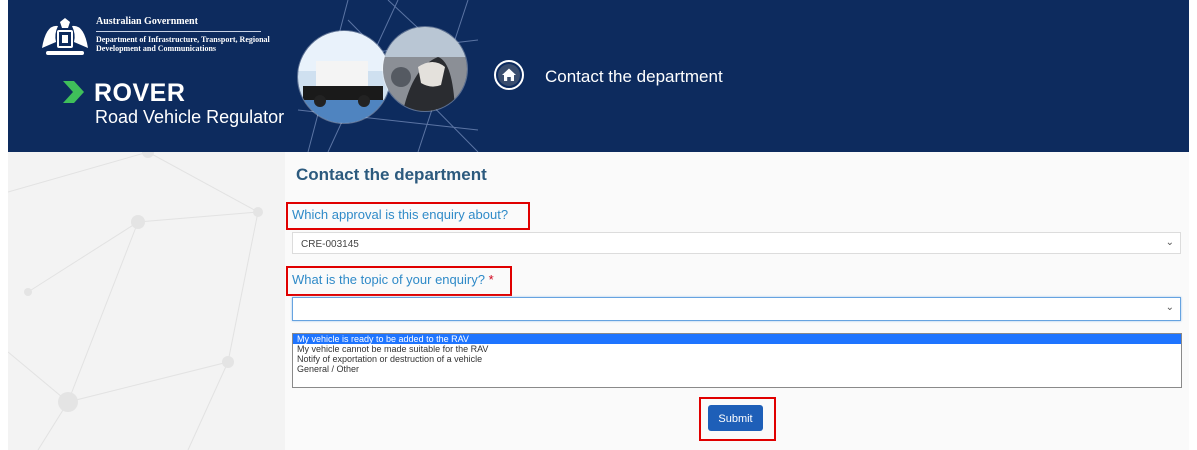 This screenshot has height=450, width=1197. I want to click on topic-option: General / Other, so click(737, 369).